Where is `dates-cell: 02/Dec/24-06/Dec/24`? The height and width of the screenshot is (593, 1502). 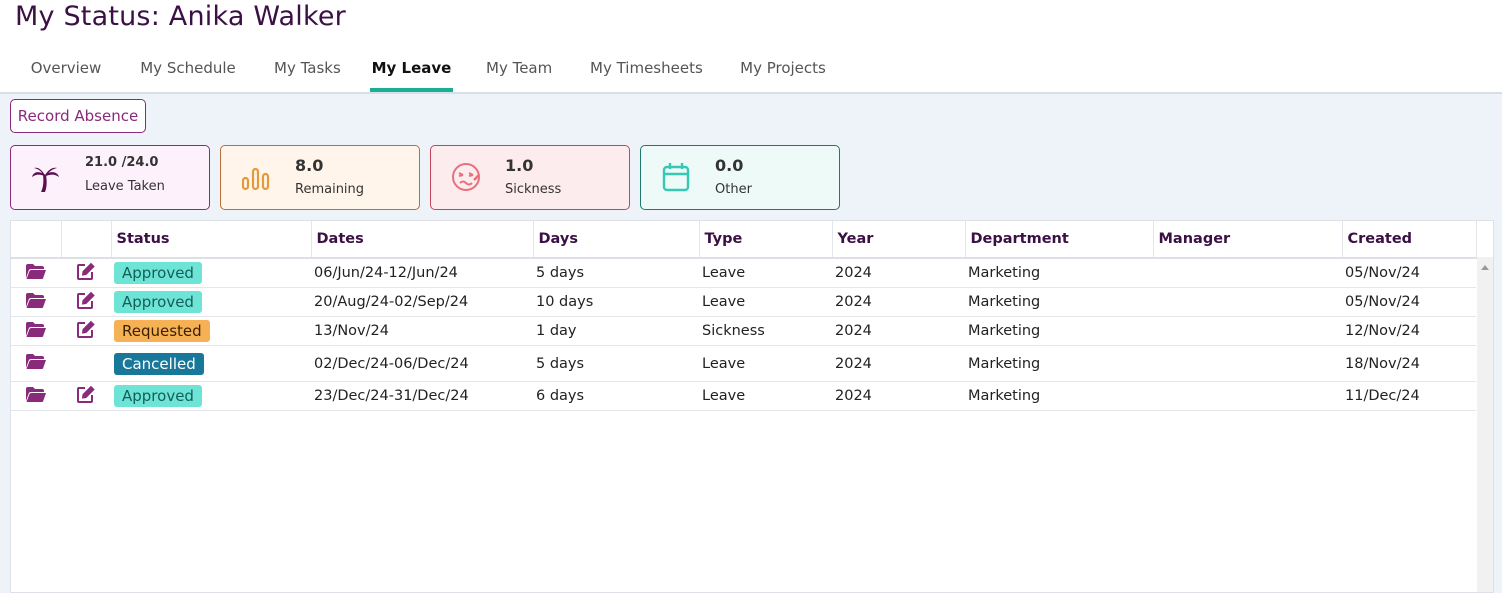 dates-cell: 02/Dec/24-06/Dec/24 is located at coordinates (422, 363).